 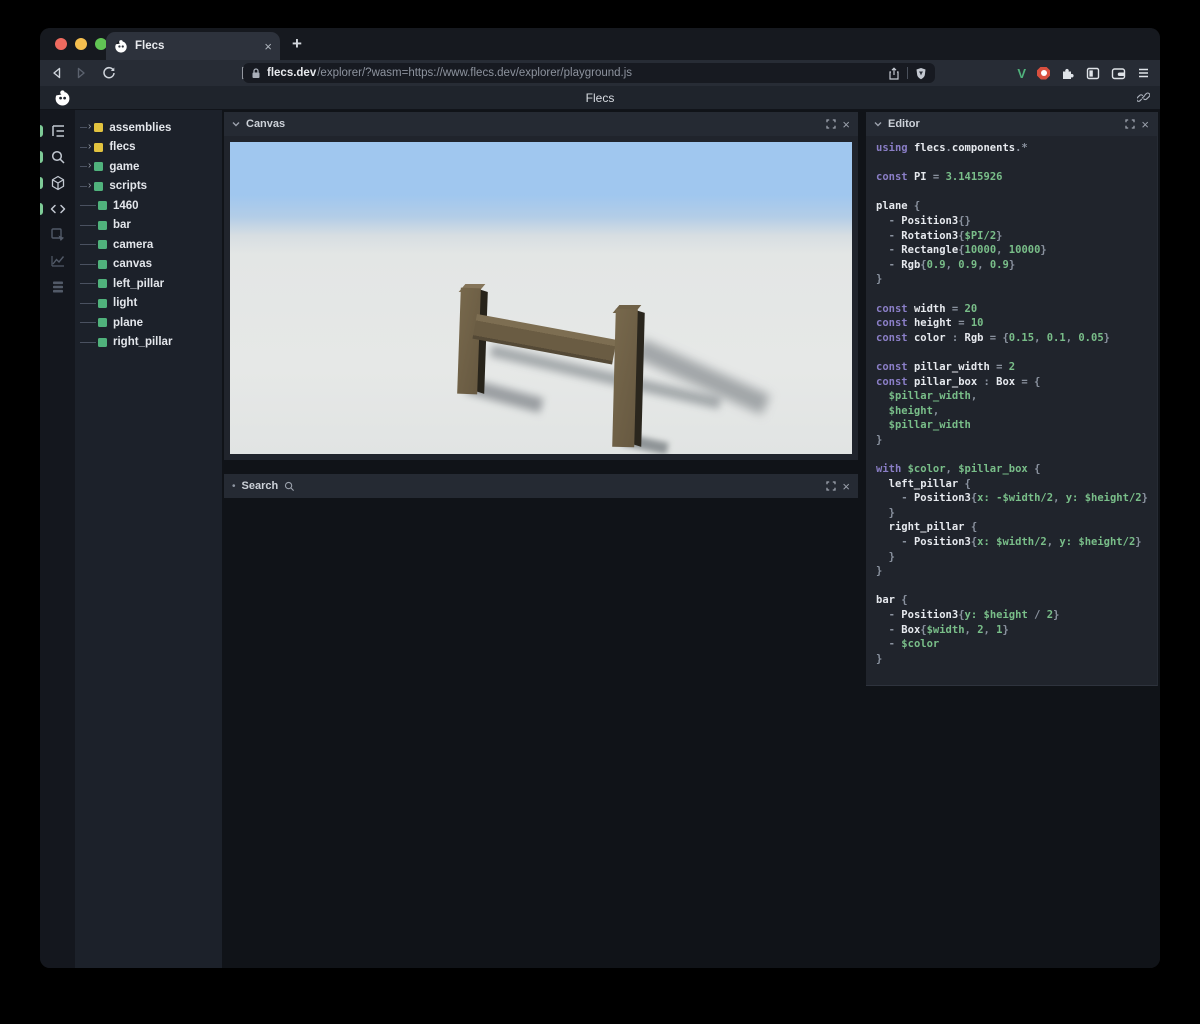 I want to click on tree-item-assemblies: › assemblies, so click(x=148, y=128).